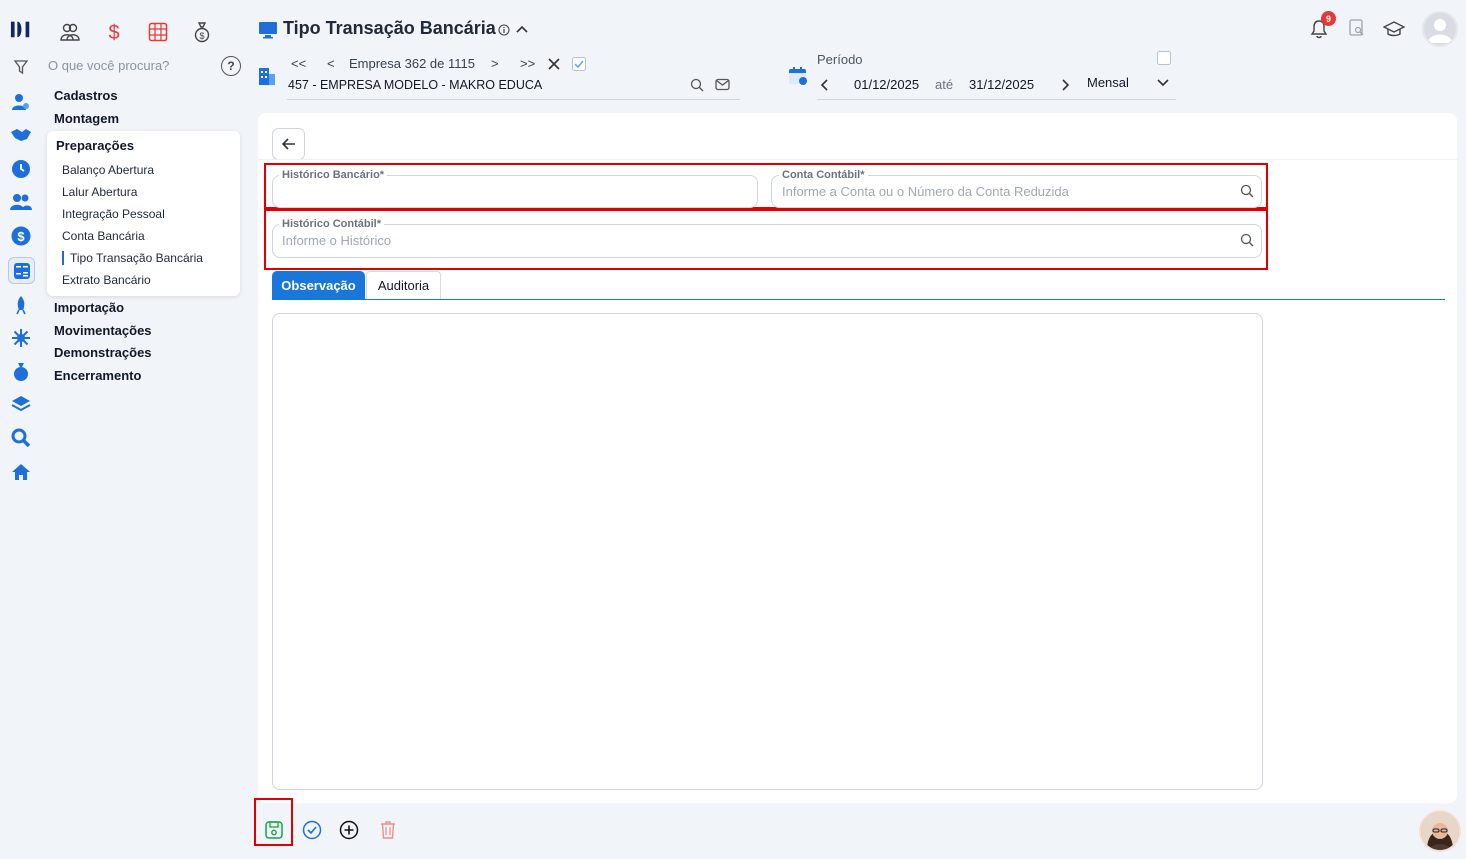  What do you see at coordinates (1065, 85) in the screenshot?
I see `next-period-icon` at bounding box center [1065, 85].